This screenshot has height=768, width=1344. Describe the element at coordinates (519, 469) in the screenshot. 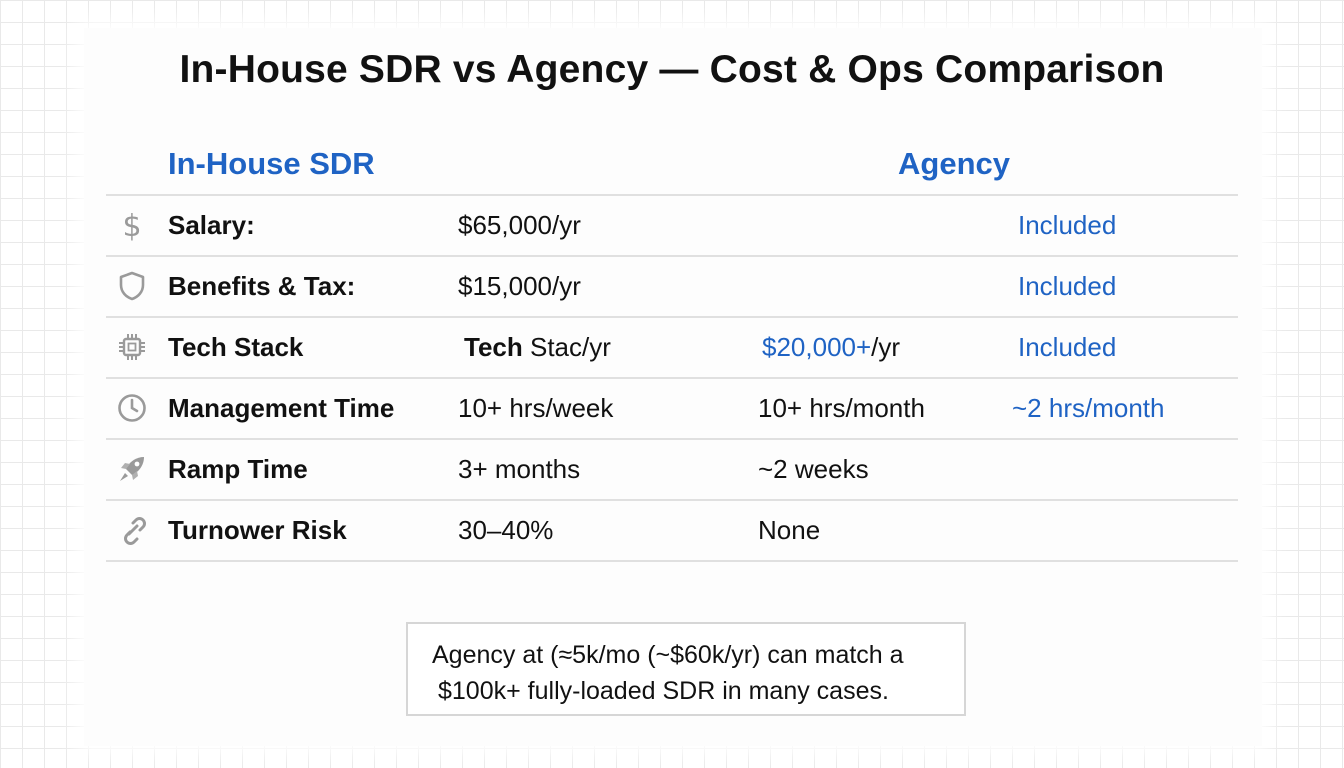

I see `inhouse-value: 3+ months` at that location.